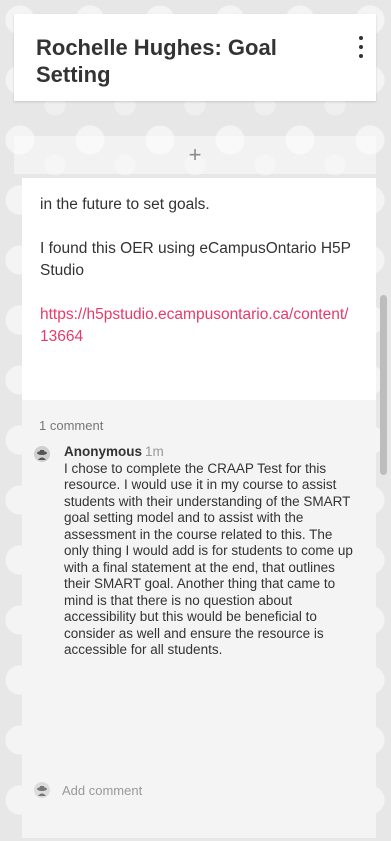 This screenshot has height=841, width=391. What do you see at coordinates (156, 61) in the screenshot?
I see `column-title: Rochelle Hughes: Goal Setting` at bounding box center [156, 61].